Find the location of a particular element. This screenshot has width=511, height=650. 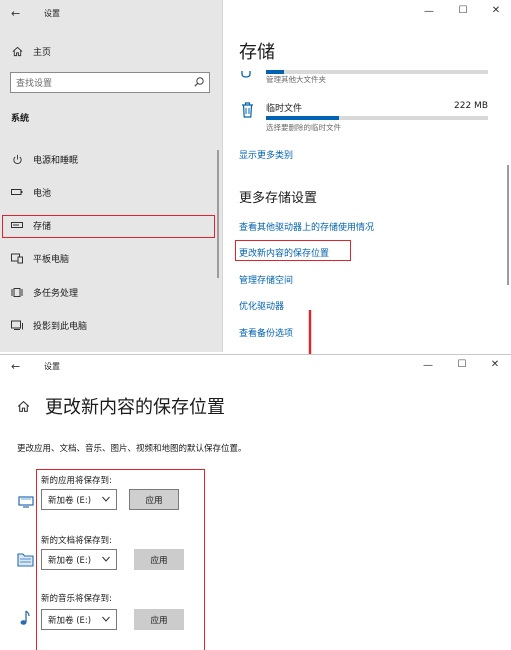

nav-project-to-pc: 投影到此电脑 is located at coordinates (111, 325).